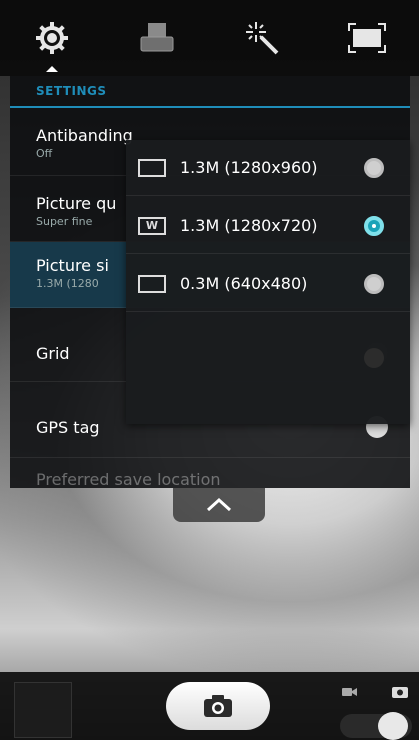 The height and width of the screenshot is (740, 419). Describe the element at coordinates (244, 283) in the screenshot. I see `option-label: 0.3M (640x480)` at that location.